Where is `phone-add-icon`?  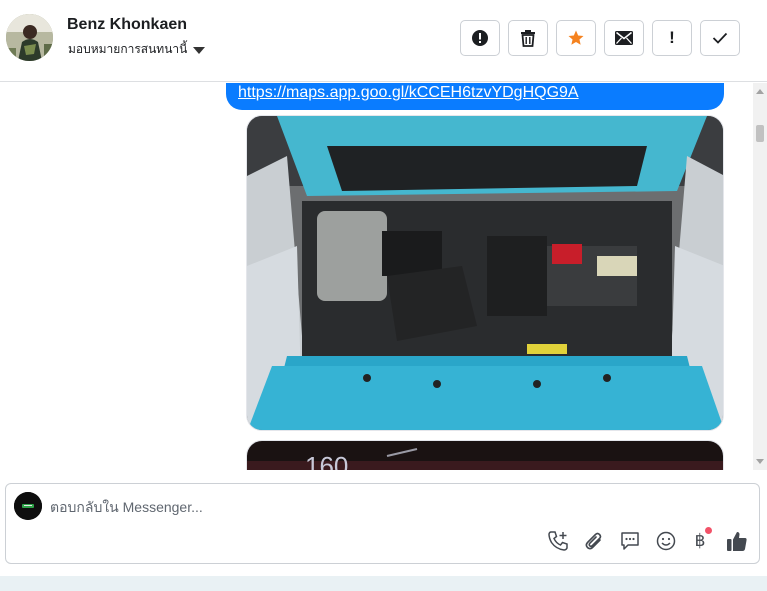 phone-add-icon is located at coordinates (558, 541).